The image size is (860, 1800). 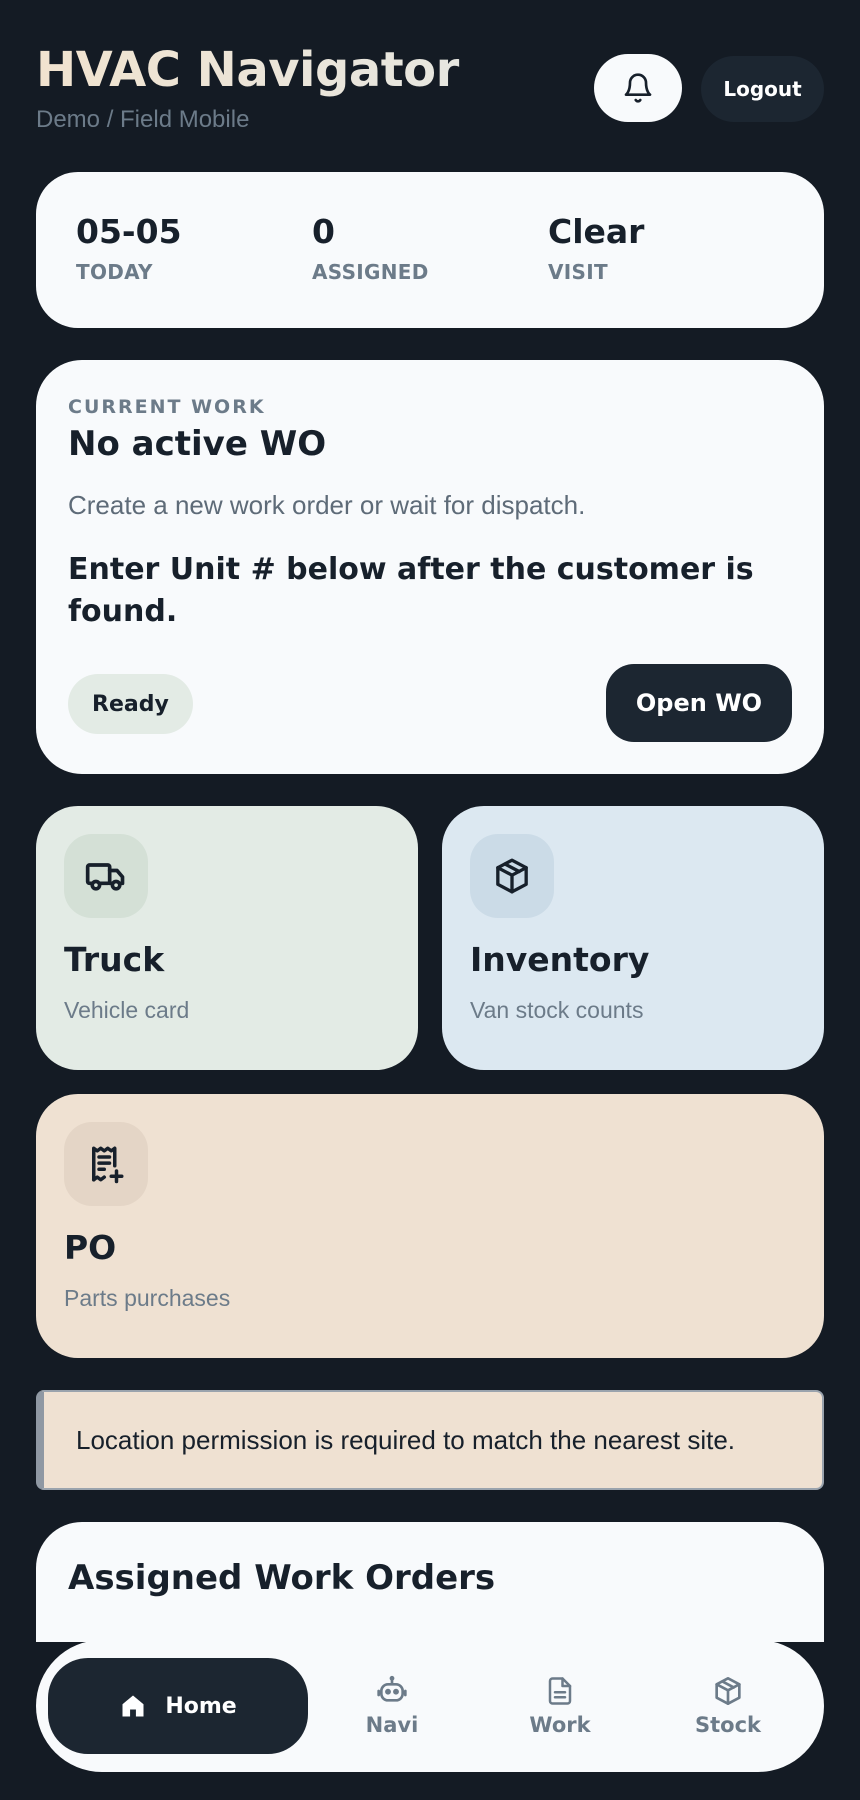 I want to click on document-icon, so click(x=560, y=1691).